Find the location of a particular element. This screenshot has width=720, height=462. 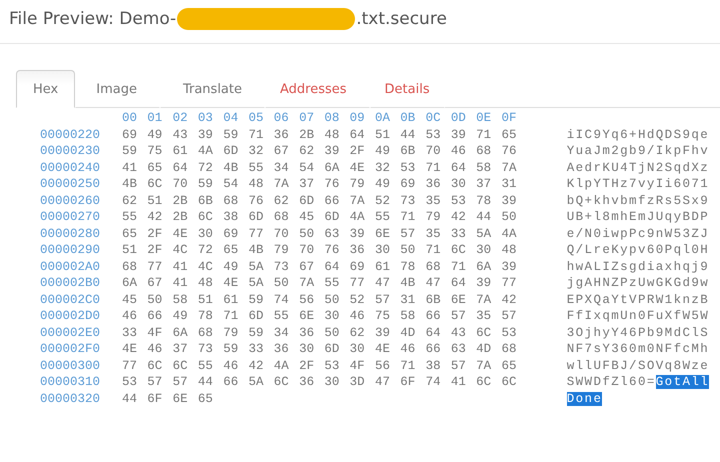

hex-byte: 51 is located at coordinates (206, 300).